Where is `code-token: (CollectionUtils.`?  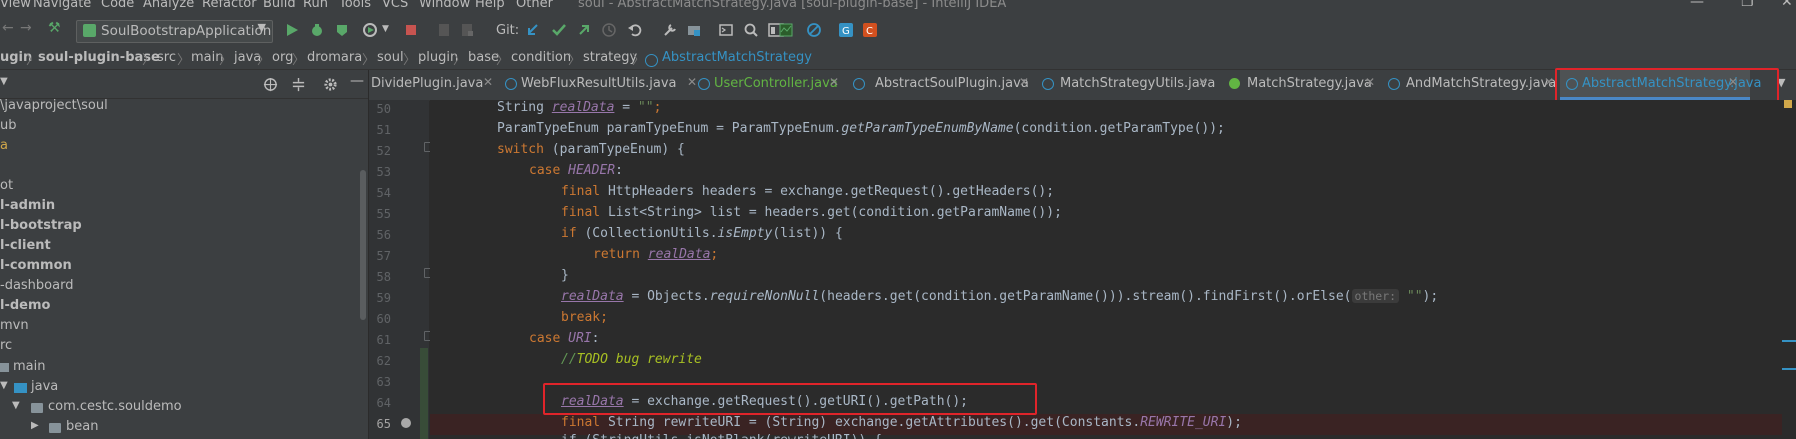
code-token: (CollectionUtils. is located at coordinates (647, 233).